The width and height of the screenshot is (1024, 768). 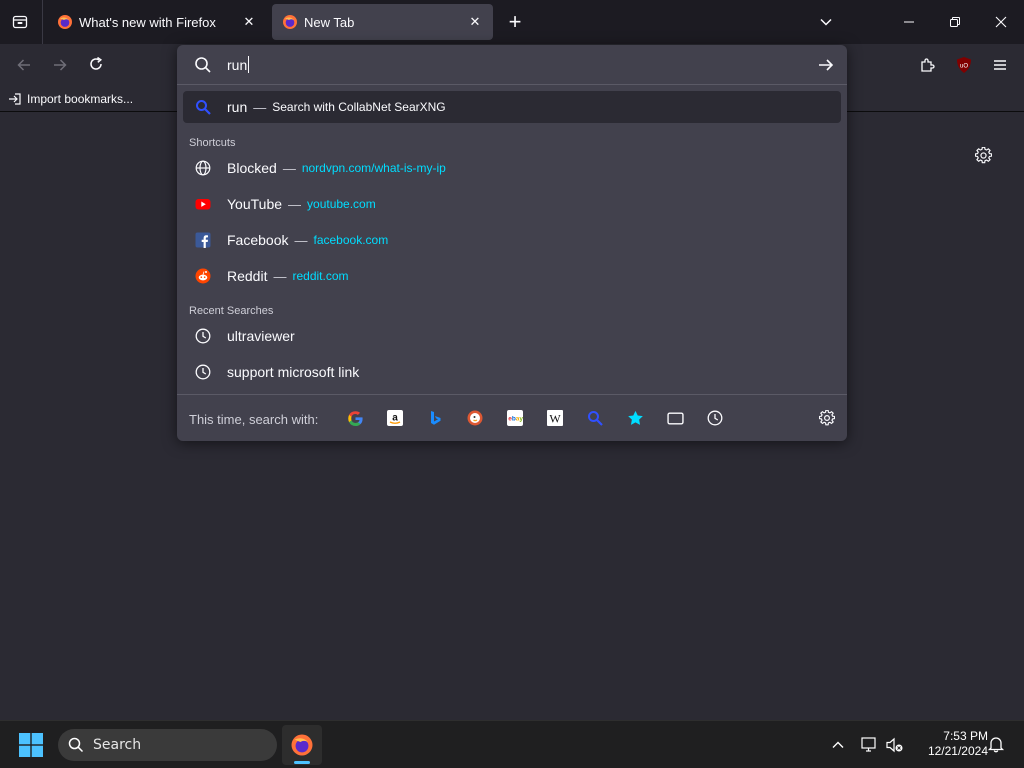 What do you see at coordinates (635, 418) in the screenshot?
I see `bookmarks-icon` at bounding box center [635, 418].